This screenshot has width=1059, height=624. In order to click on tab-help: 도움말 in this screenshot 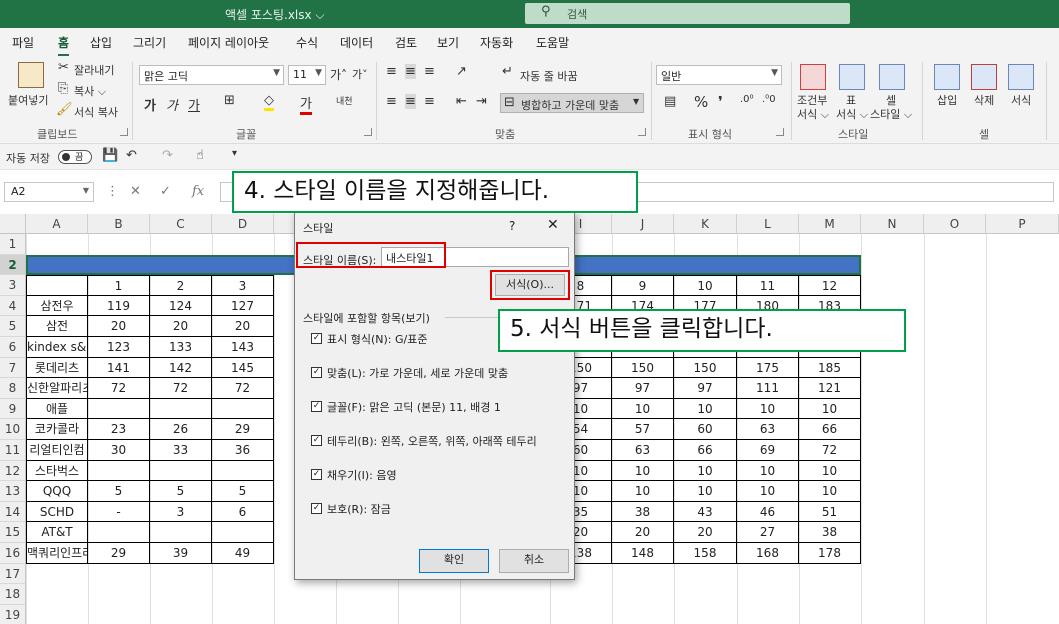, I will do `click(552, 42)`.